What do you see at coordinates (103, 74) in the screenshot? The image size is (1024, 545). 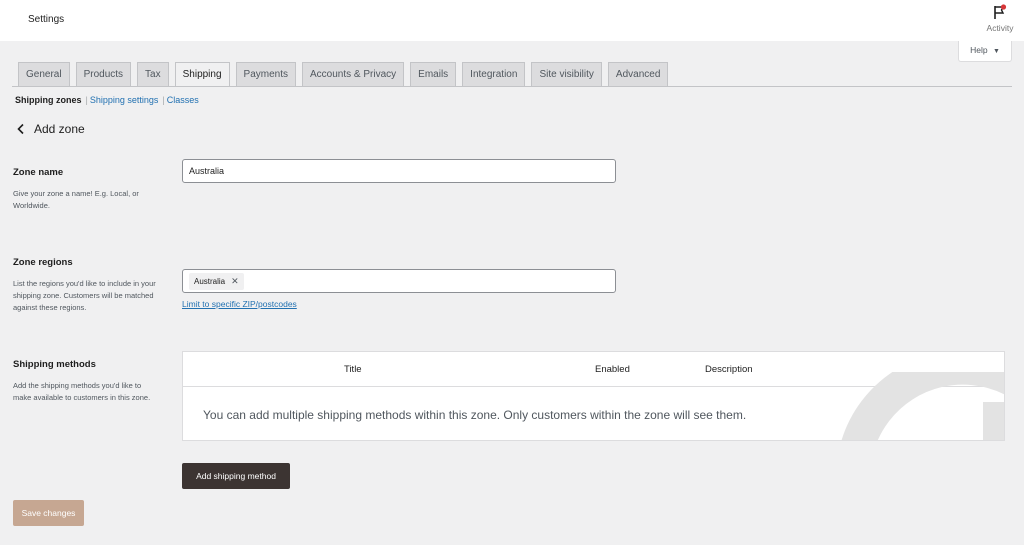 I see `tab-products: Products` at bounding box center [103, 74].